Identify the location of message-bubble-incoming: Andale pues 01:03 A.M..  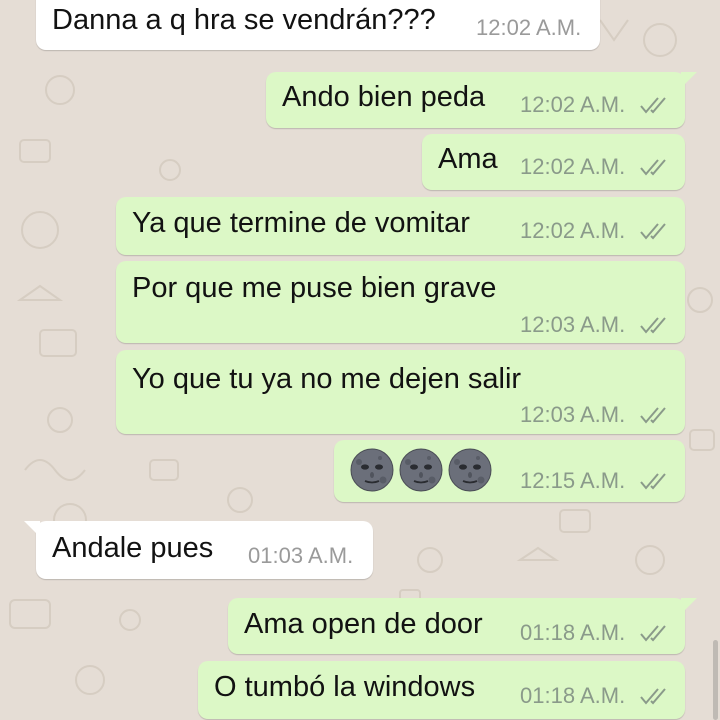
(198, 550).